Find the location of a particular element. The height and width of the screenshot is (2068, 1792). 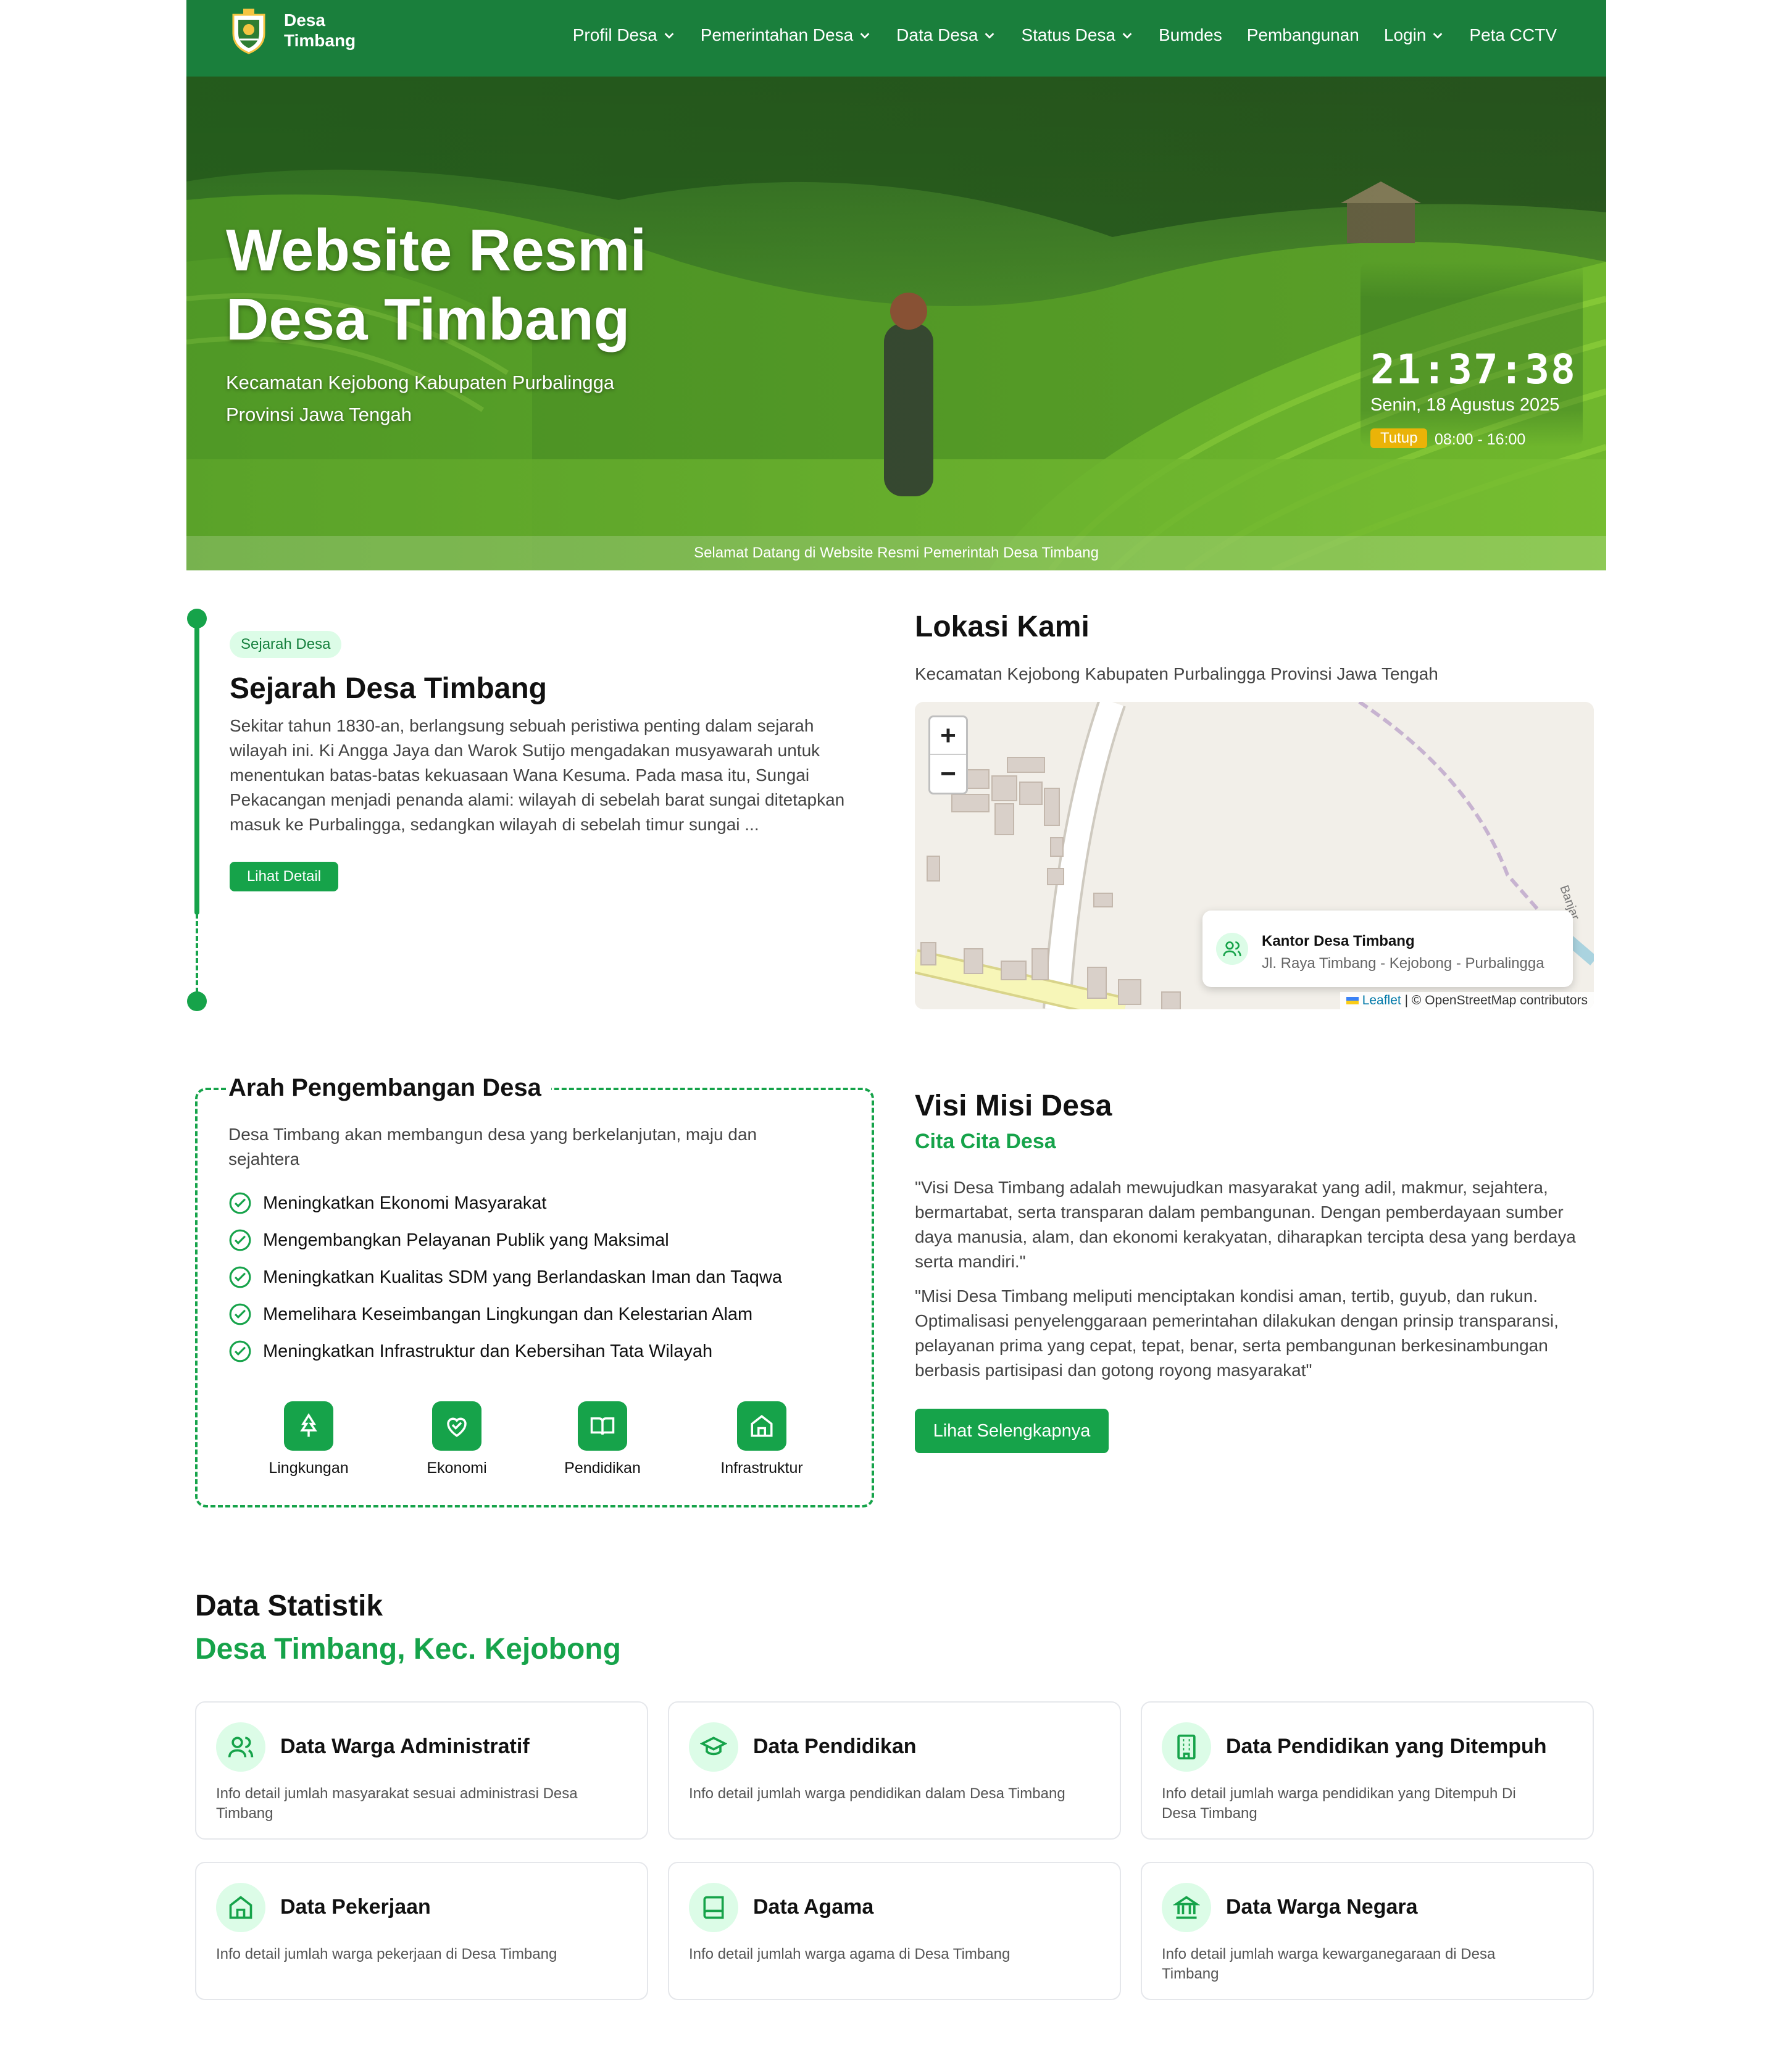

brand-line-1: Desa is located at coordinates (304, 20).